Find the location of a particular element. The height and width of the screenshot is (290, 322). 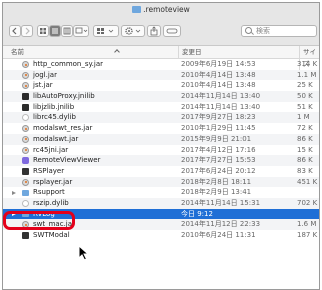

search-placeholder: 検索 is located at coordinates (263, 31).